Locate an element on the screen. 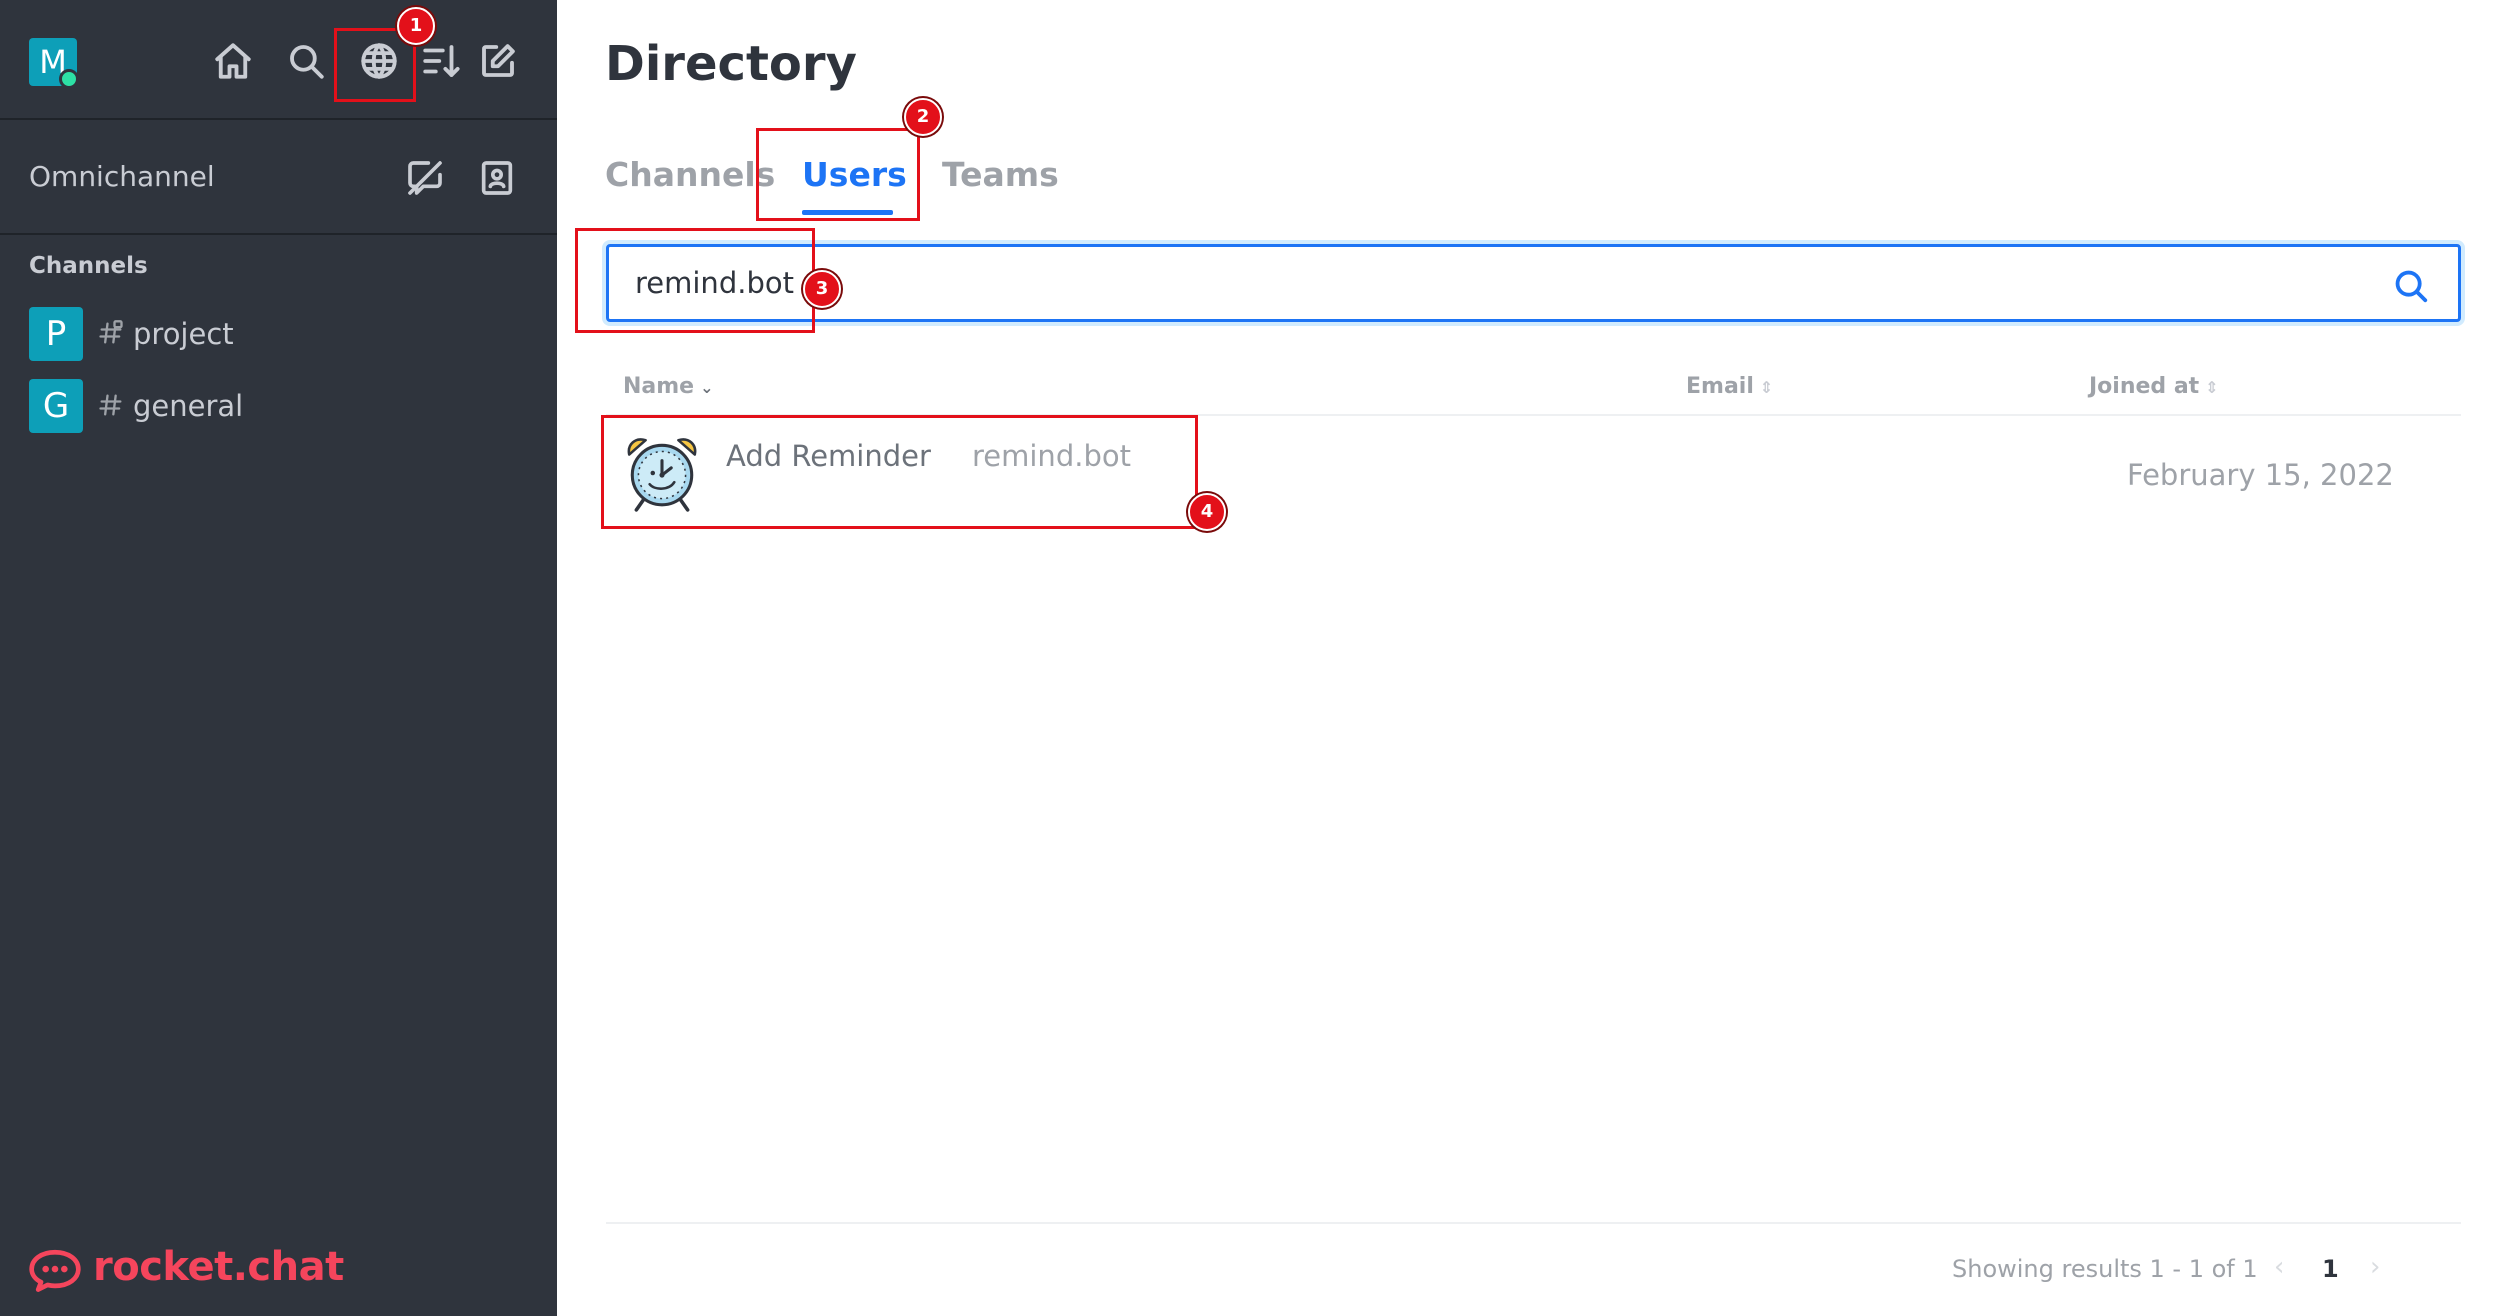 This screenshot has height=1316, width=2507. create-new-icon is located at coordinates (498, 61).